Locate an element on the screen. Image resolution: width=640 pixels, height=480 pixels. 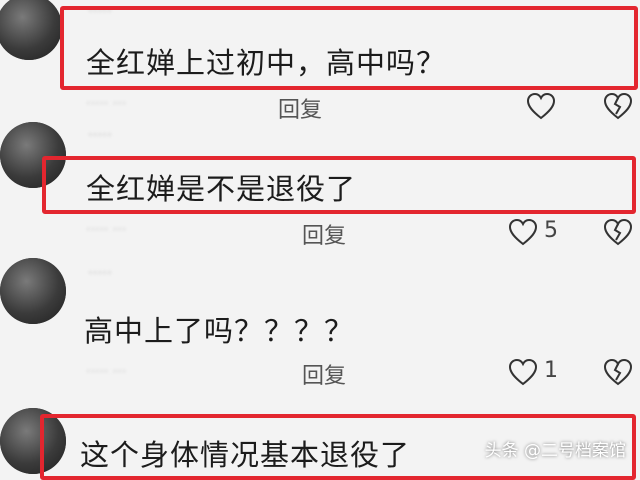
like-count: 1 is located at coordinates (551, 370).